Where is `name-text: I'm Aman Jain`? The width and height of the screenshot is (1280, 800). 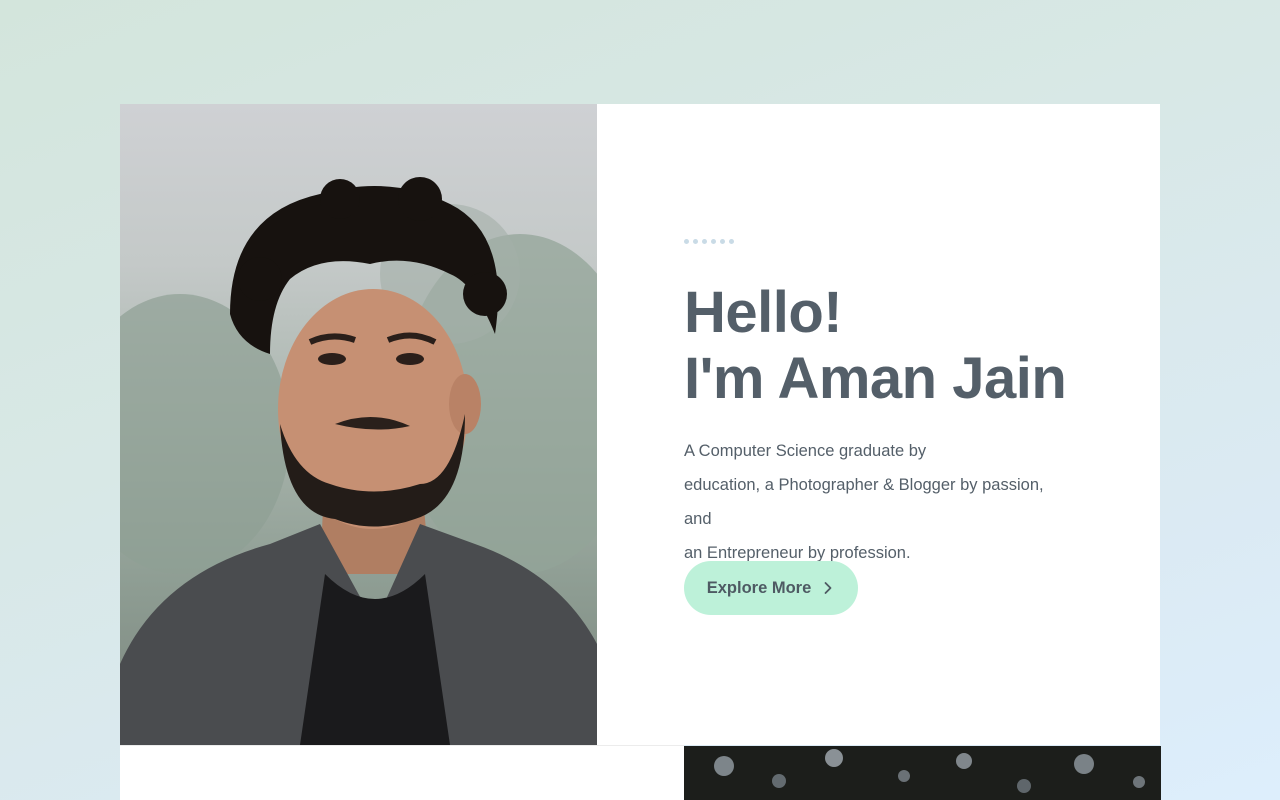
name-text: I'm Aman Jain is located at coordinates (875, 378).